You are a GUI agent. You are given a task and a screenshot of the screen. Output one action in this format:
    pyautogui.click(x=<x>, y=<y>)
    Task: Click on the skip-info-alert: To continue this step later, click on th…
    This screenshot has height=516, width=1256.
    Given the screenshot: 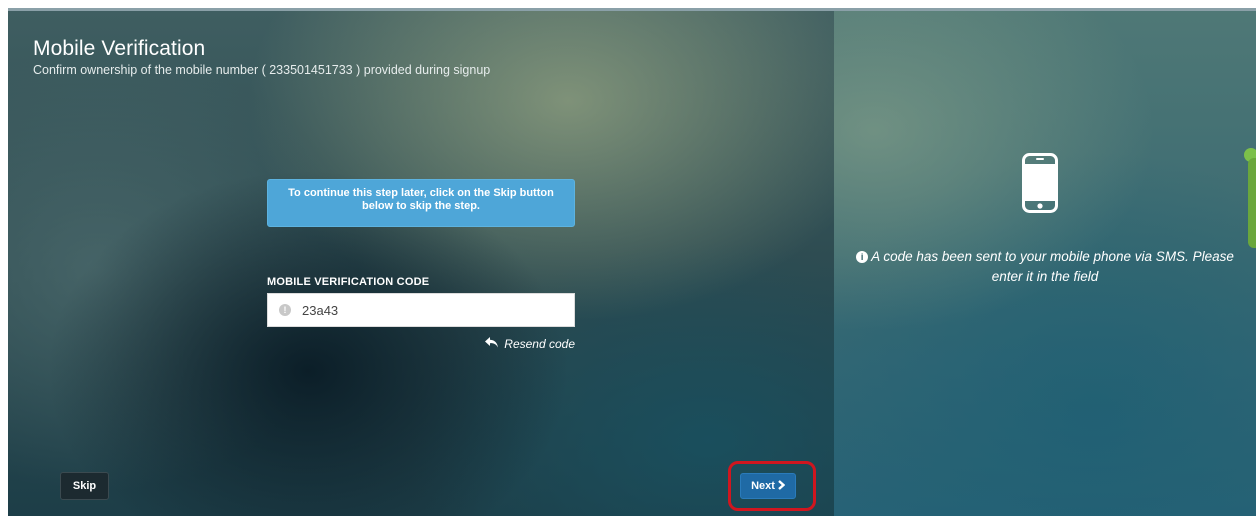 What is the action you would take?
    pyautogui.click(x=421, y=203)
    